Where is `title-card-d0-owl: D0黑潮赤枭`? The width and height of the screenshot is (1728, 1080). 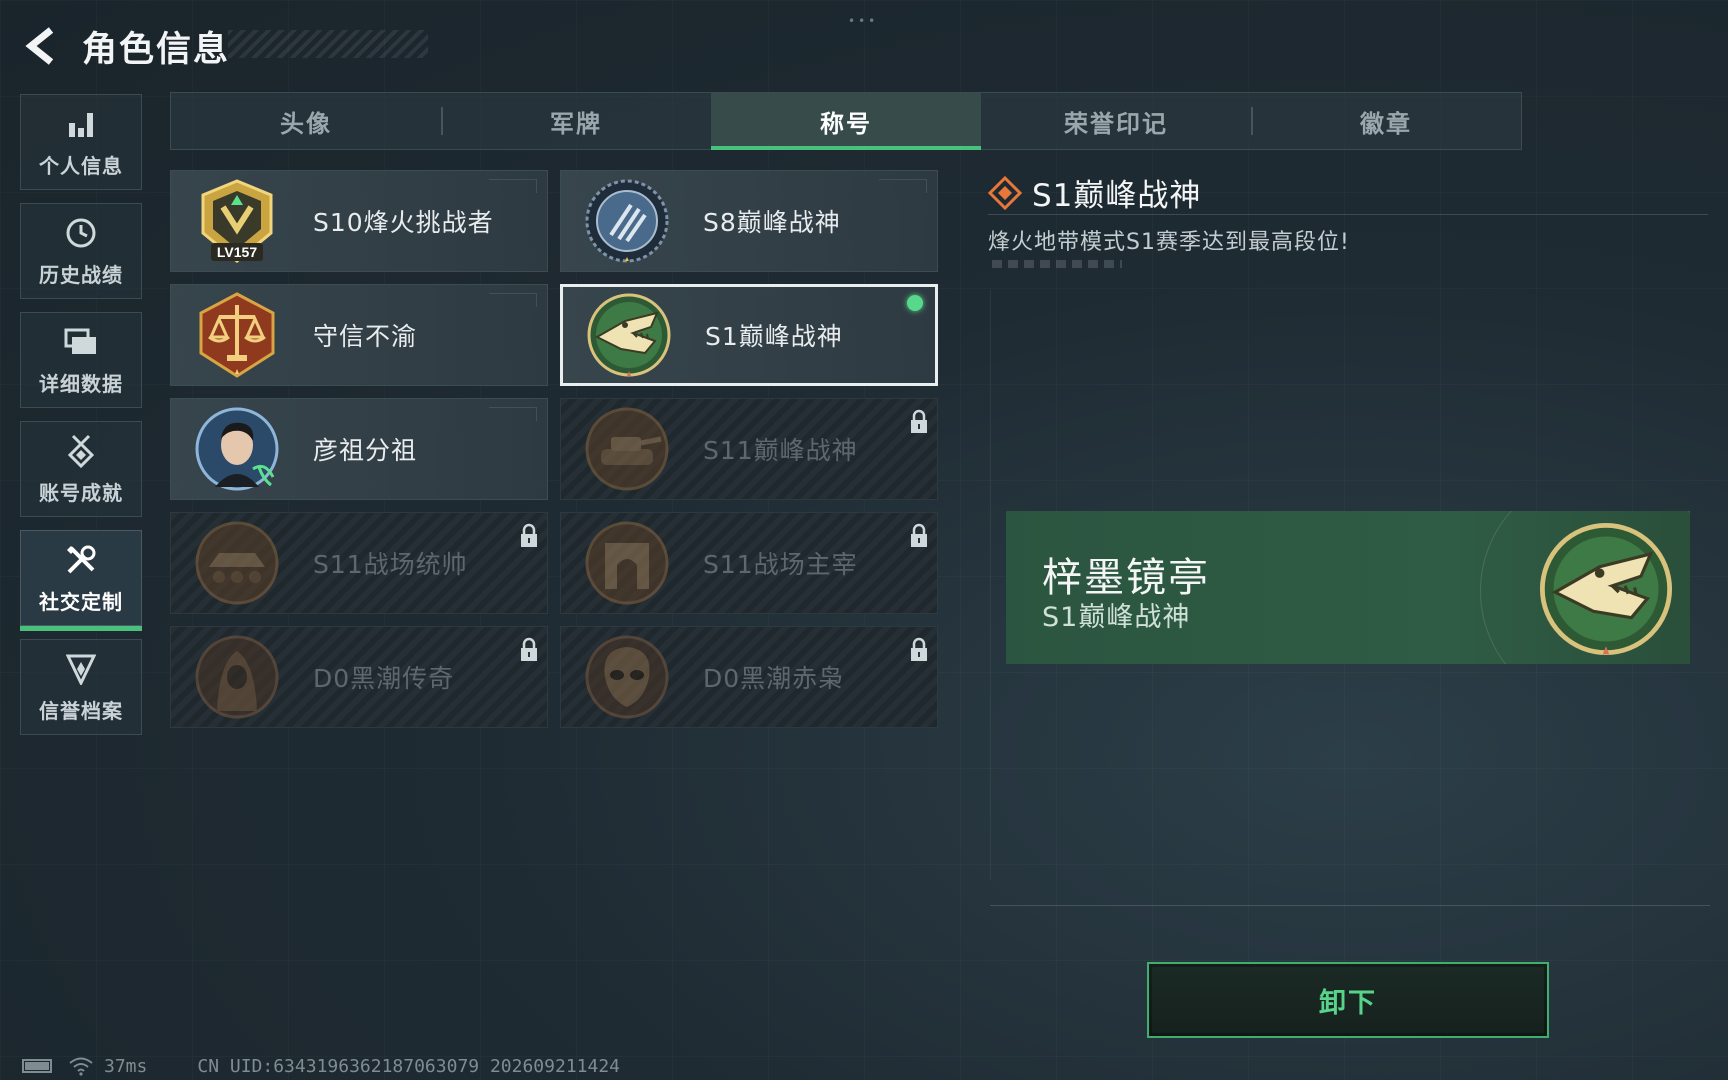
title-card-d0-owl: D0黑潮赤枭 is located at coordinates (749, 677).